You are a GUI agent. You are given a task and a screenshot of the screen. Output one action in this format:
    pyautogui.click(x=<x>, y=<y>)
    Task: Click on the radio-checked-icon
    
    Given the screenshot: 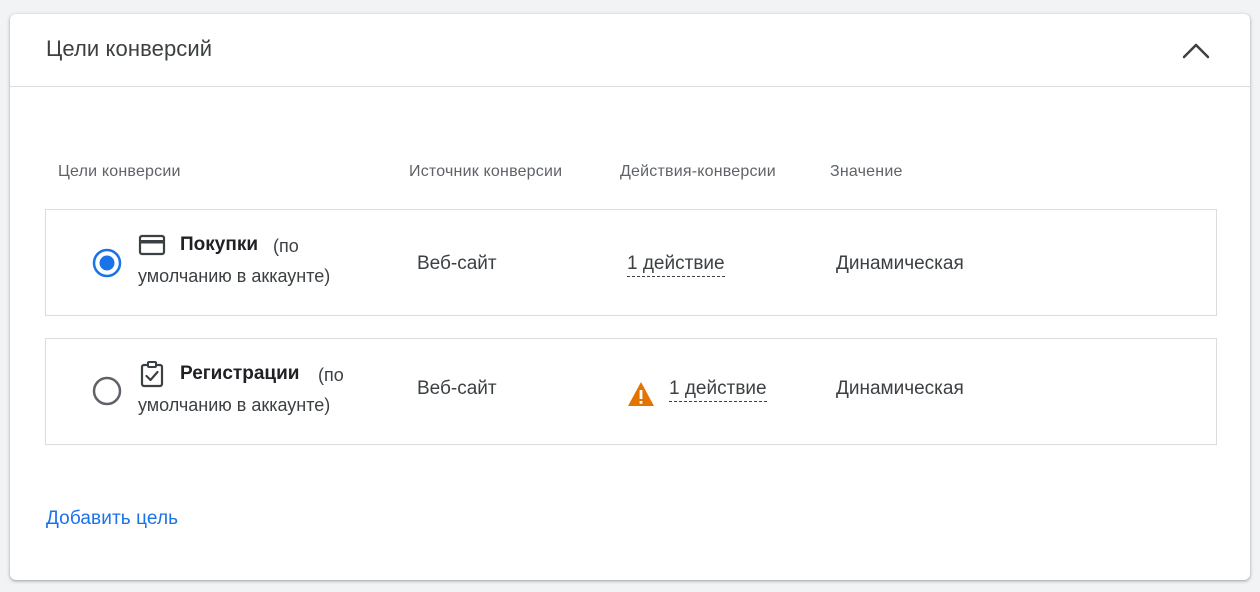 What is the action you would take?
    pyautogui.click(x=107, y=263)
    